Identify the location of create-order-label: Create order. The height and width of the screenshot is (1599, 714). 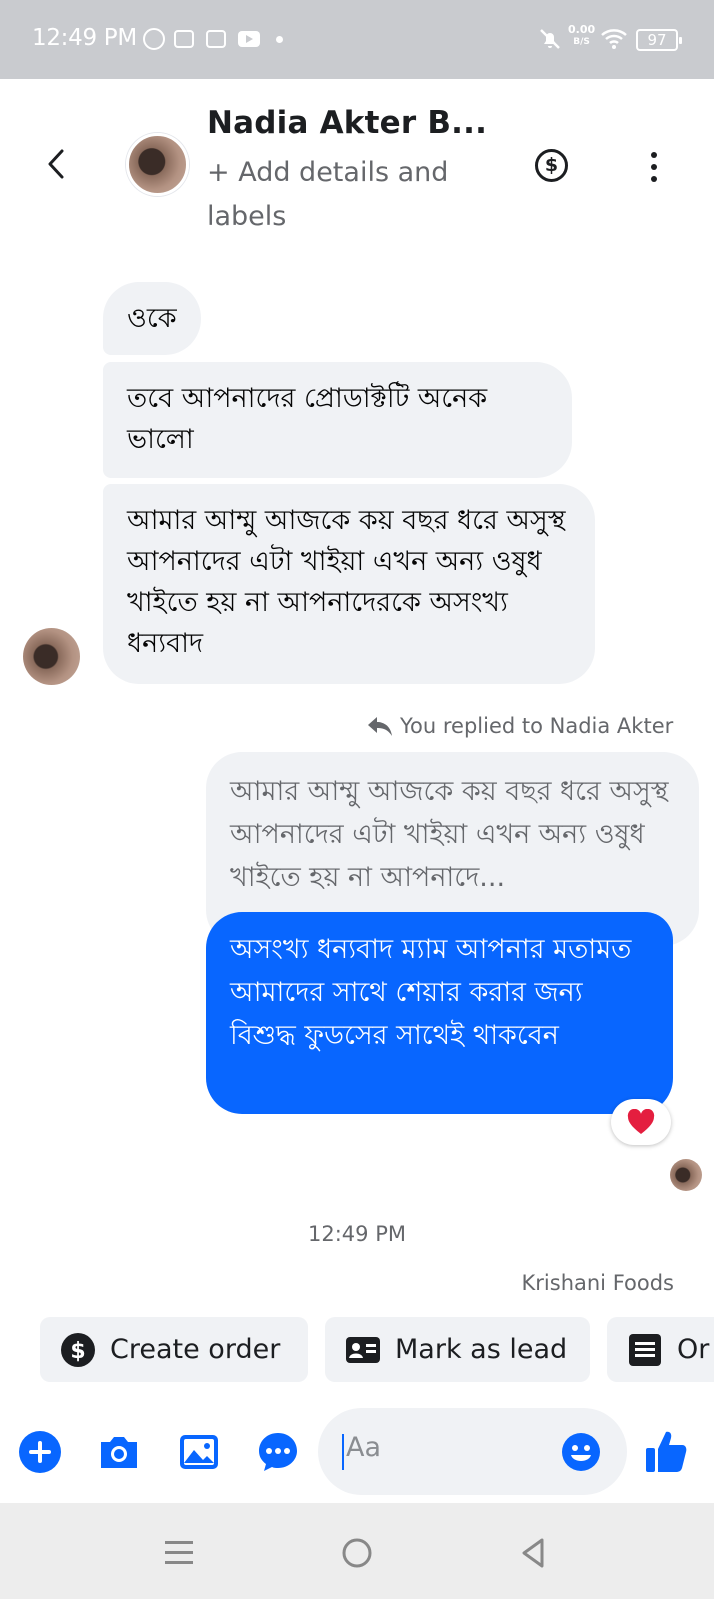
(195, 1349).